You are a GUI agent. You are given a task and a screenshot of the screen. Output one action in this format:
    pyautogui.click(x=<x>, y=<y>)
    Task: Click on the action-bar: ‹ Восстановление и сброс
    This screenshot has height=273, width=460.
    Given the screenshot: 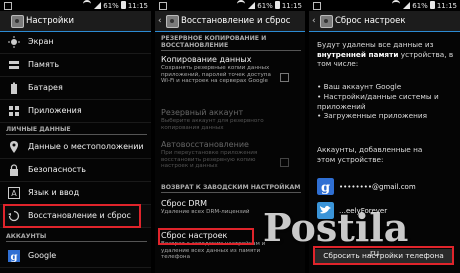 What is the action you would take?
    pyautogui.click(x=230, y=21)
    